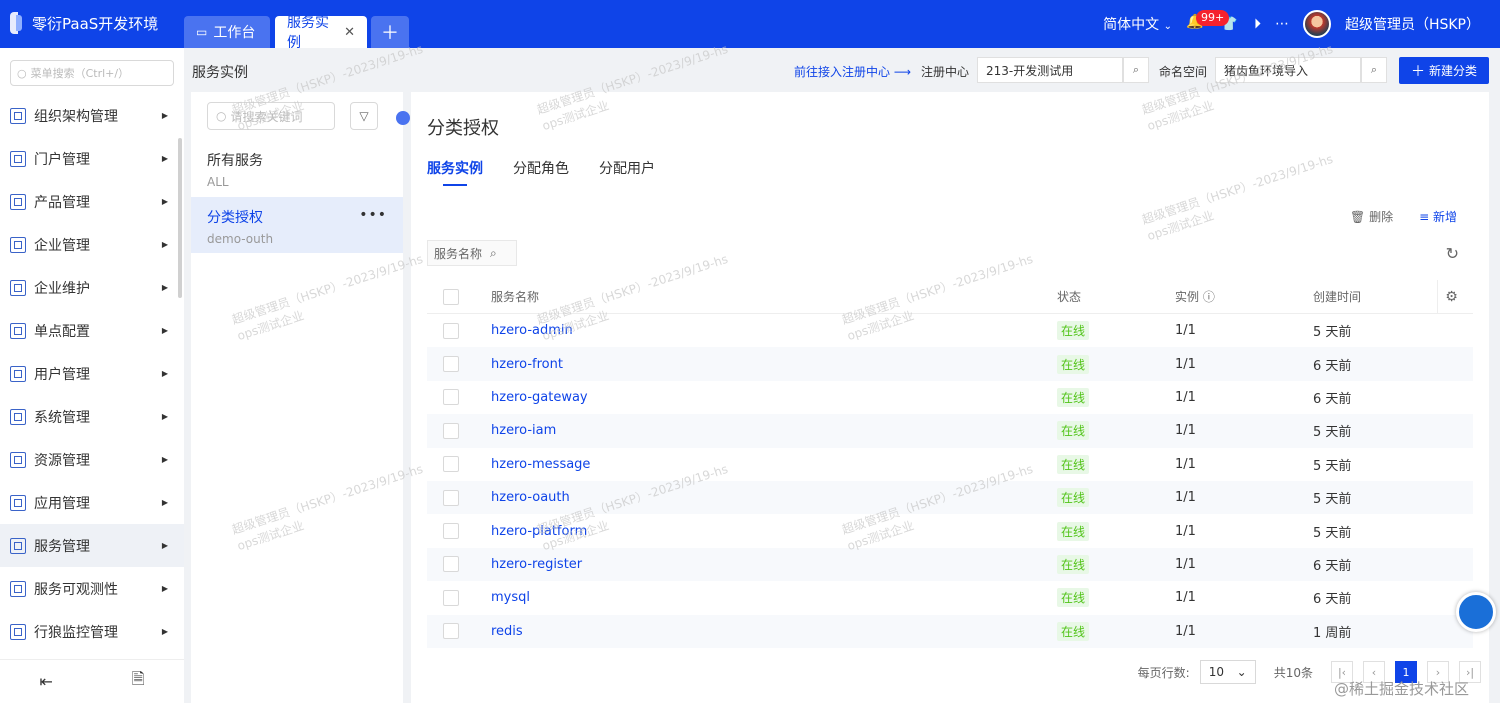  What do you see at coordinates (627, 172) in the screenshot?
I see `tab-assign-user: 分配用户` at bounding box center [627, 172].